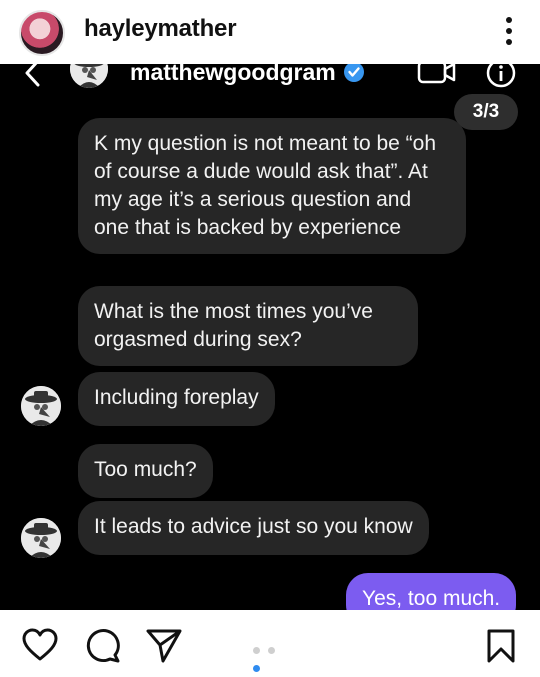  I want to click on post-action-bar, so click(270, 643).